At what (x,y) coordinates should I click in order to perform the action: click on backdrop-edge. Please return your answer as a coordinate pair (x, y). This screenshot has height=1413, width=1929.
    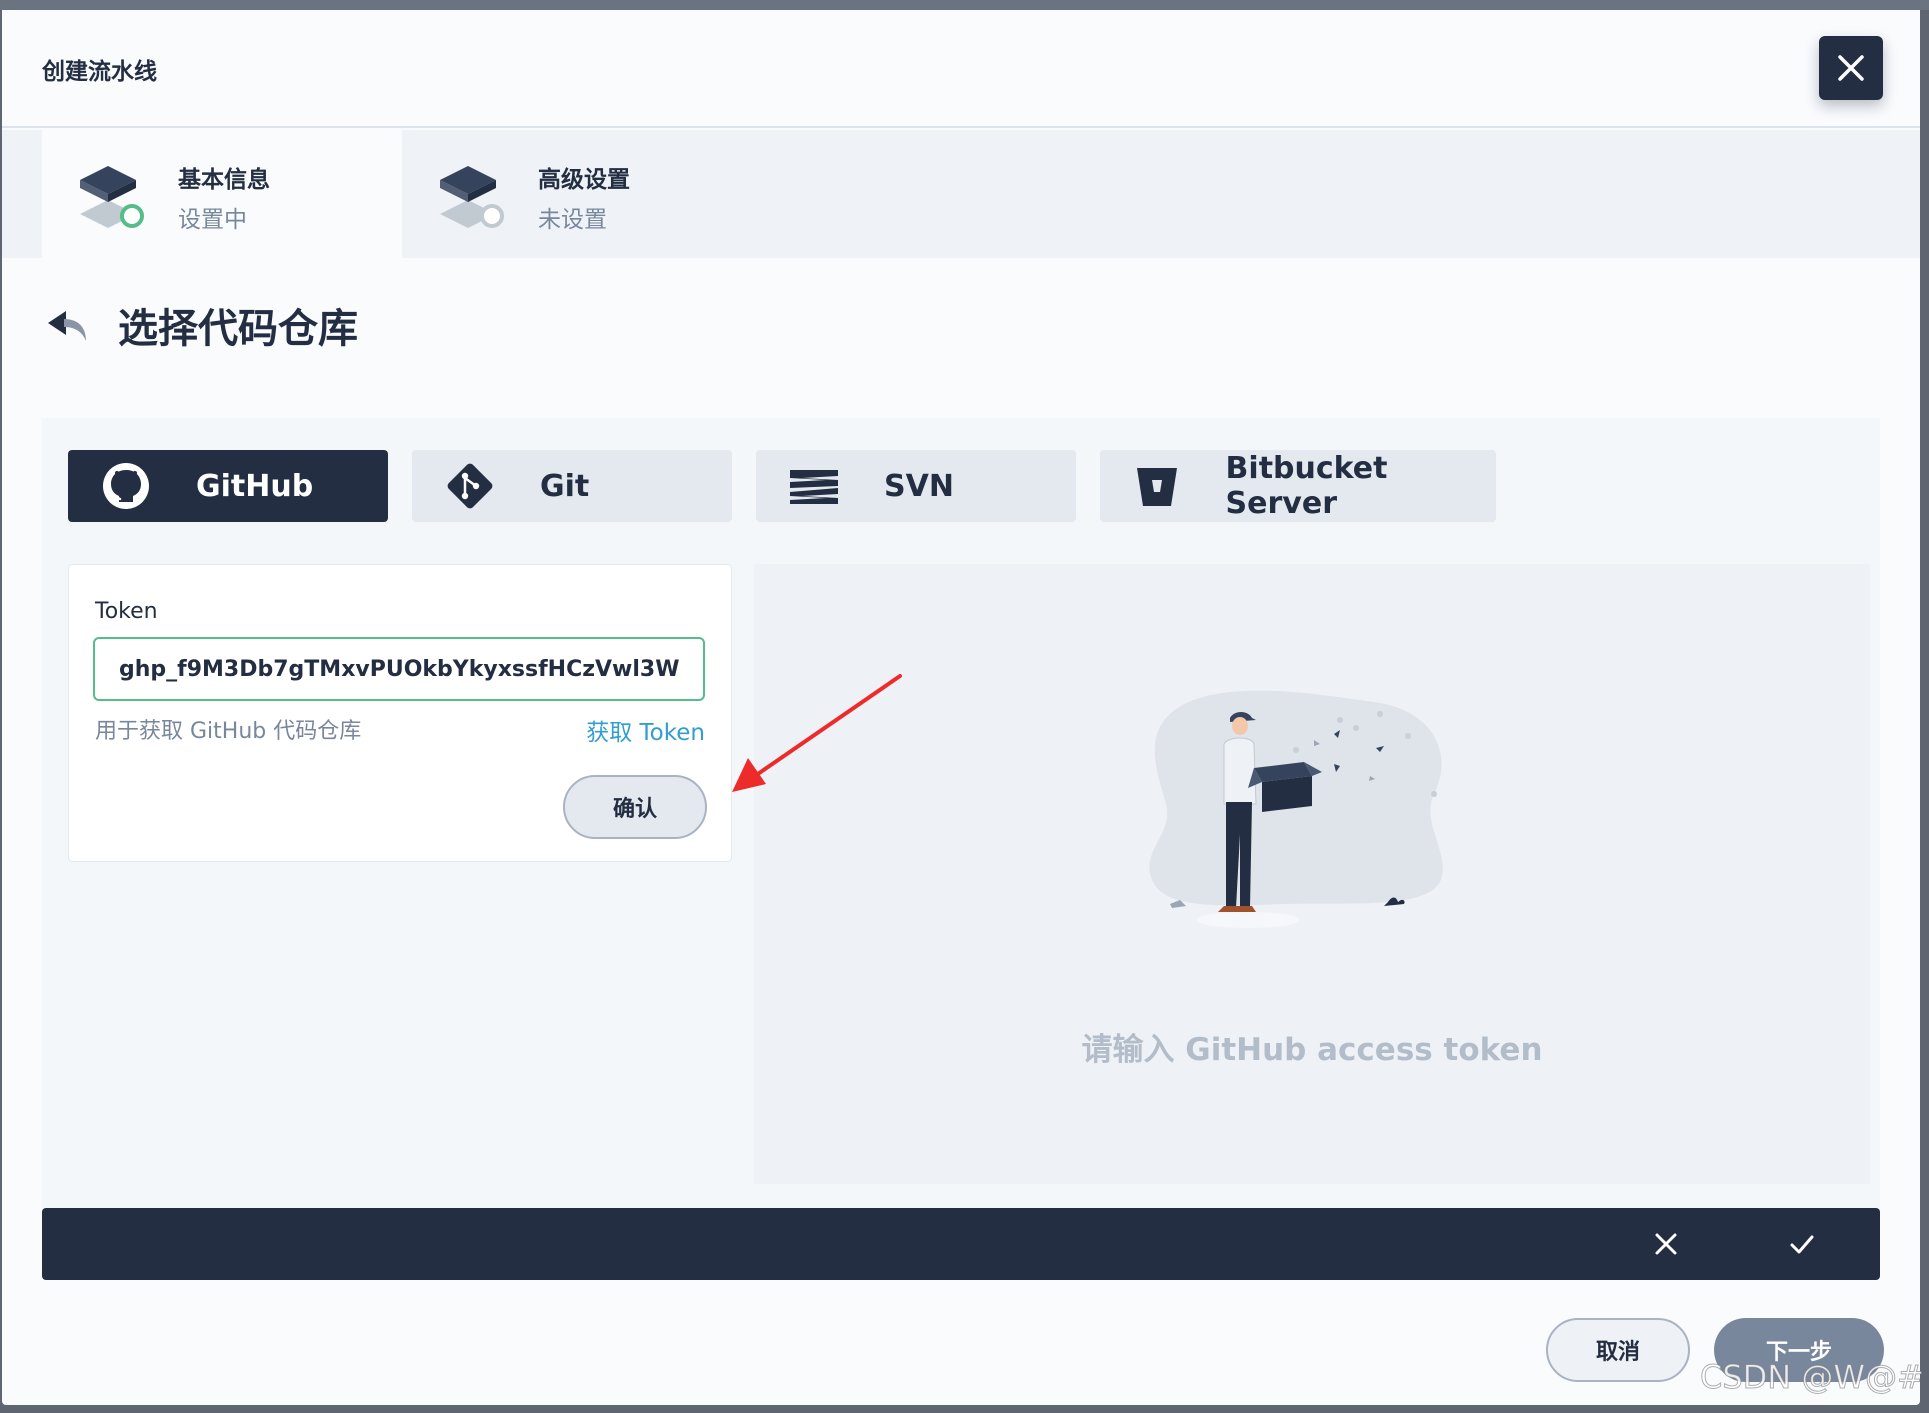
    Looking at the image, I should click on (1924, 707).